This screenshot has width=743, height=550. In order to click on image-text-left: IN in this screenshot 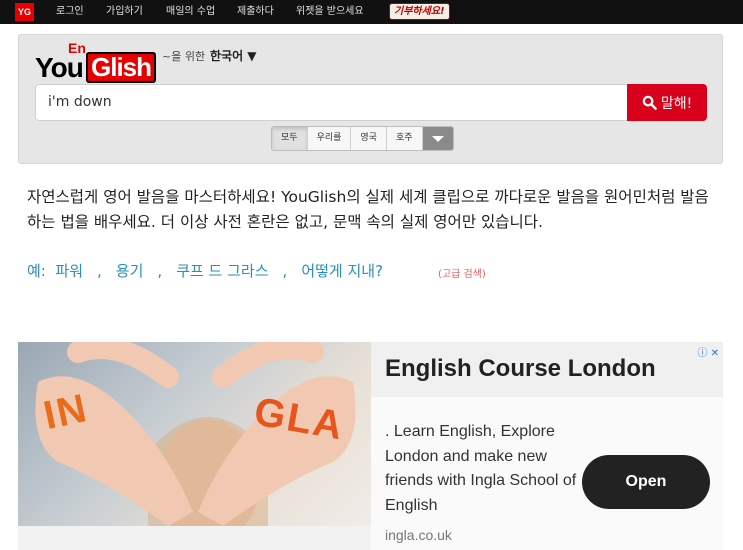, I will do `click(65, 412)`.